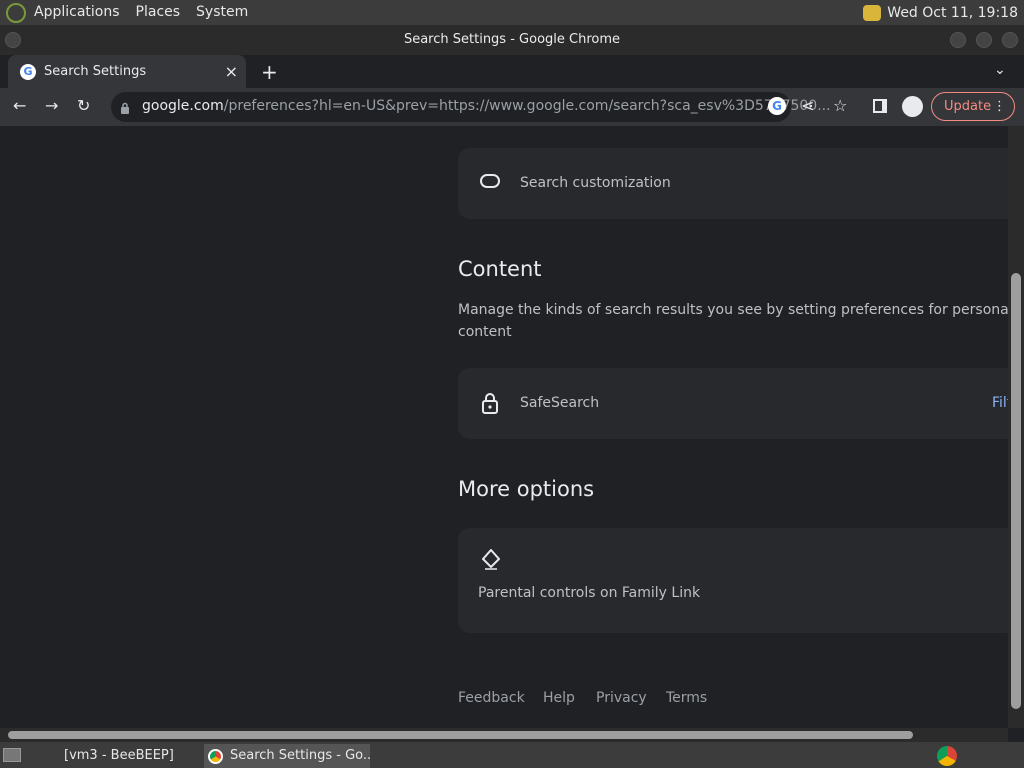  I want to click on workspace-chrome-icon, so click(947, 756).